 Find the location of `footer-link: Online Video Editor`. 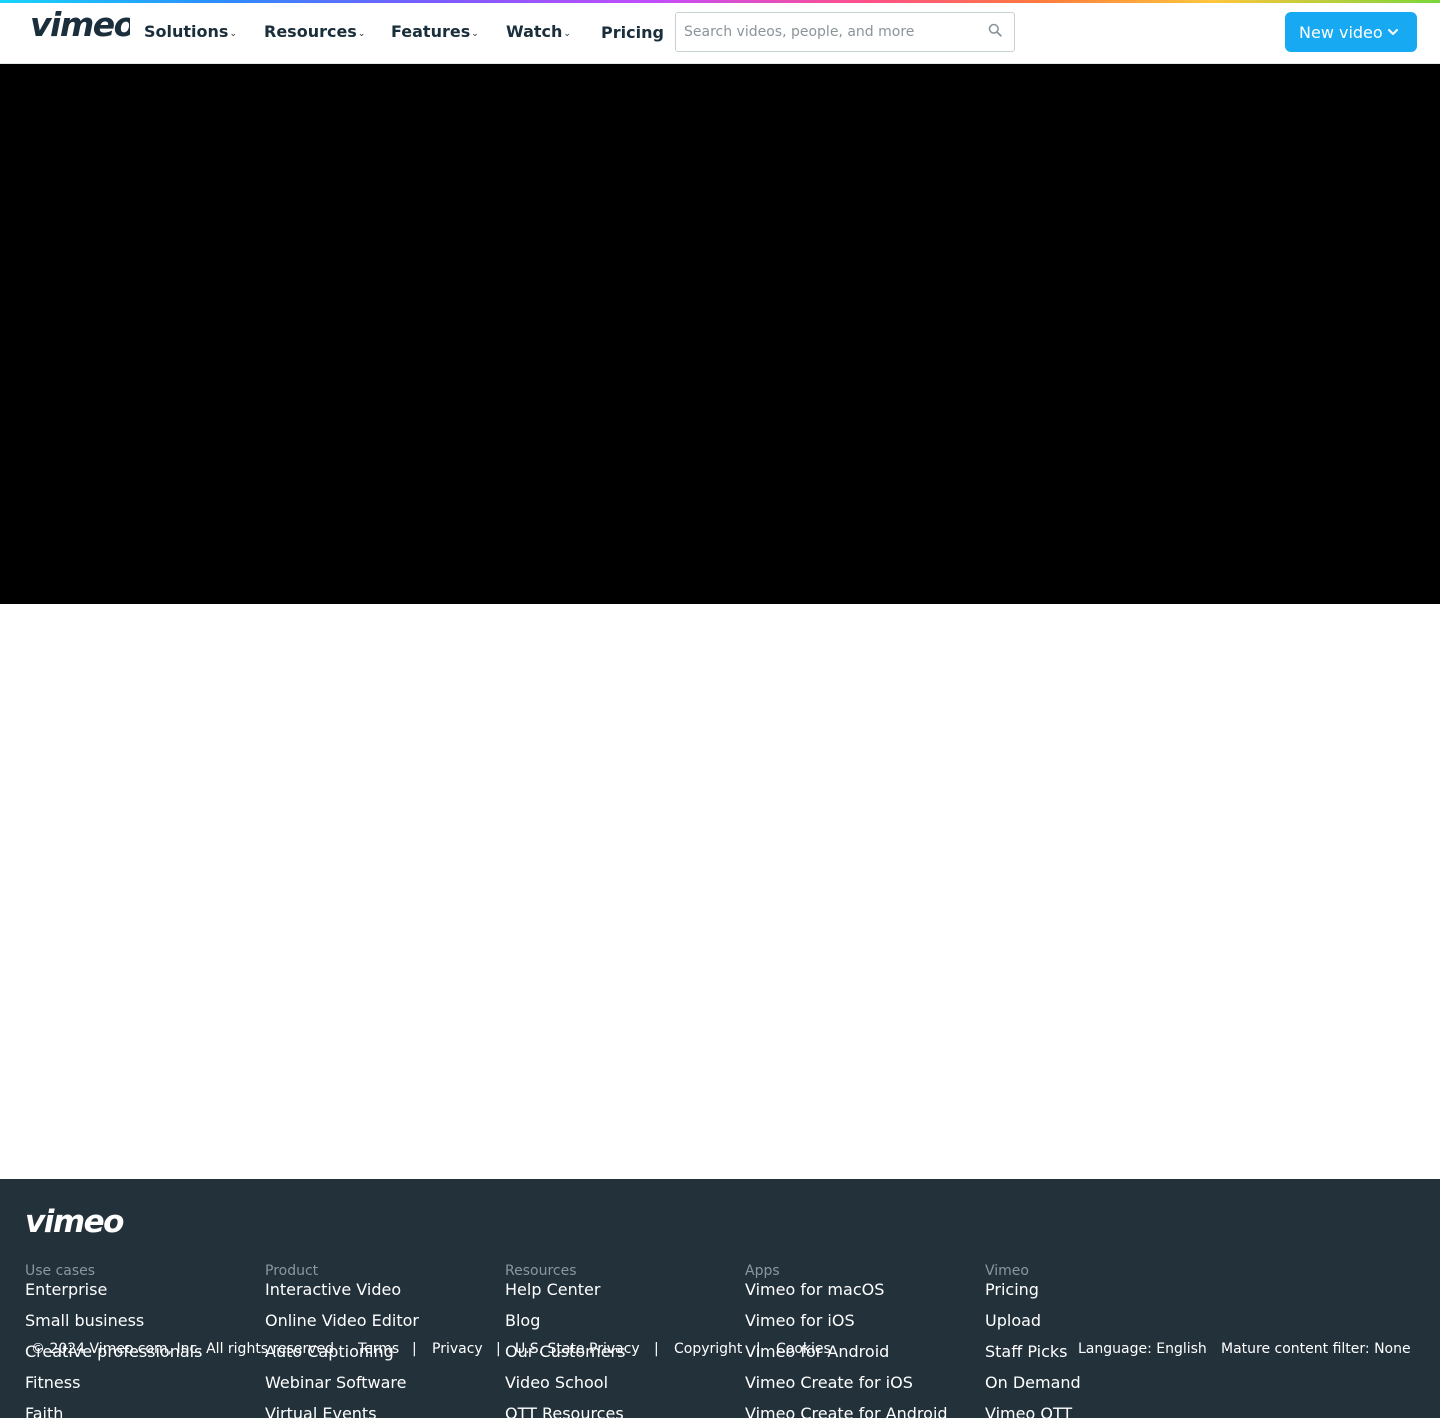

footer-link: Online Video Editor is located at coordinates (385, 1326).